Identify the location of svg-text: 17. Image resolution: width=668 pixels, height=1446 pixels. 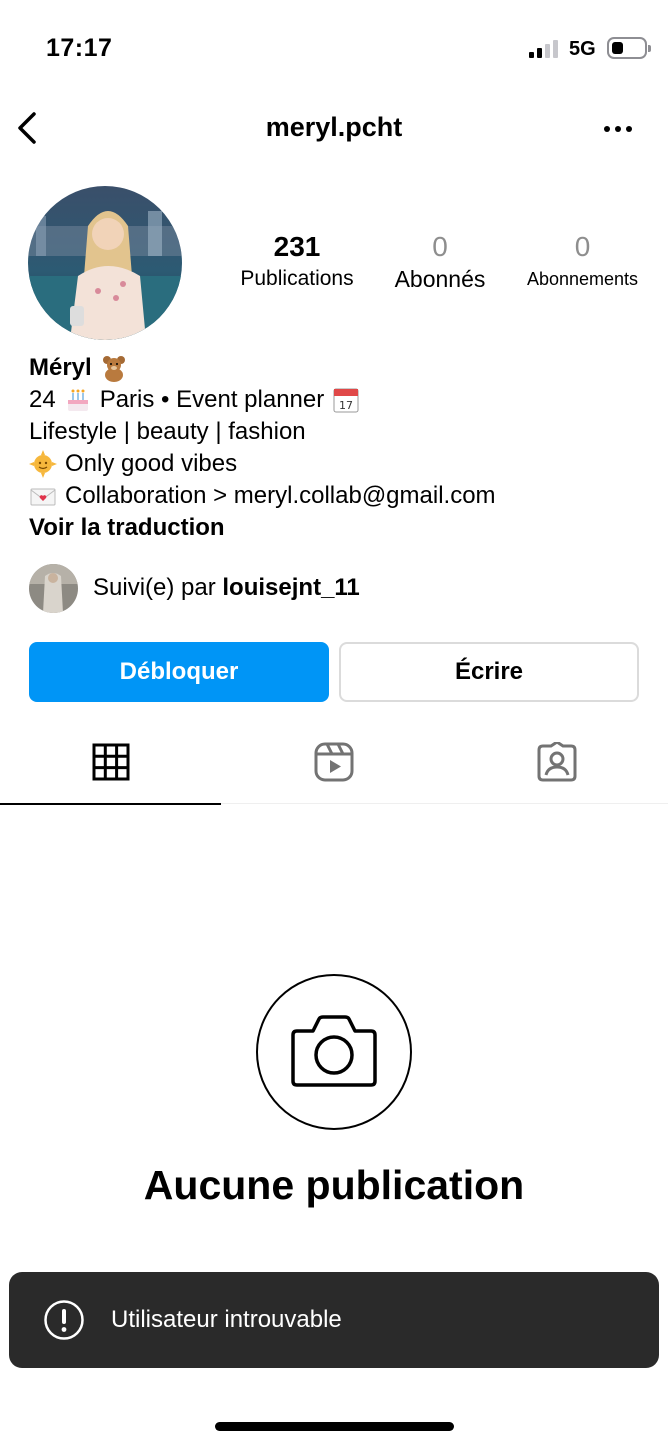
(346, 405).